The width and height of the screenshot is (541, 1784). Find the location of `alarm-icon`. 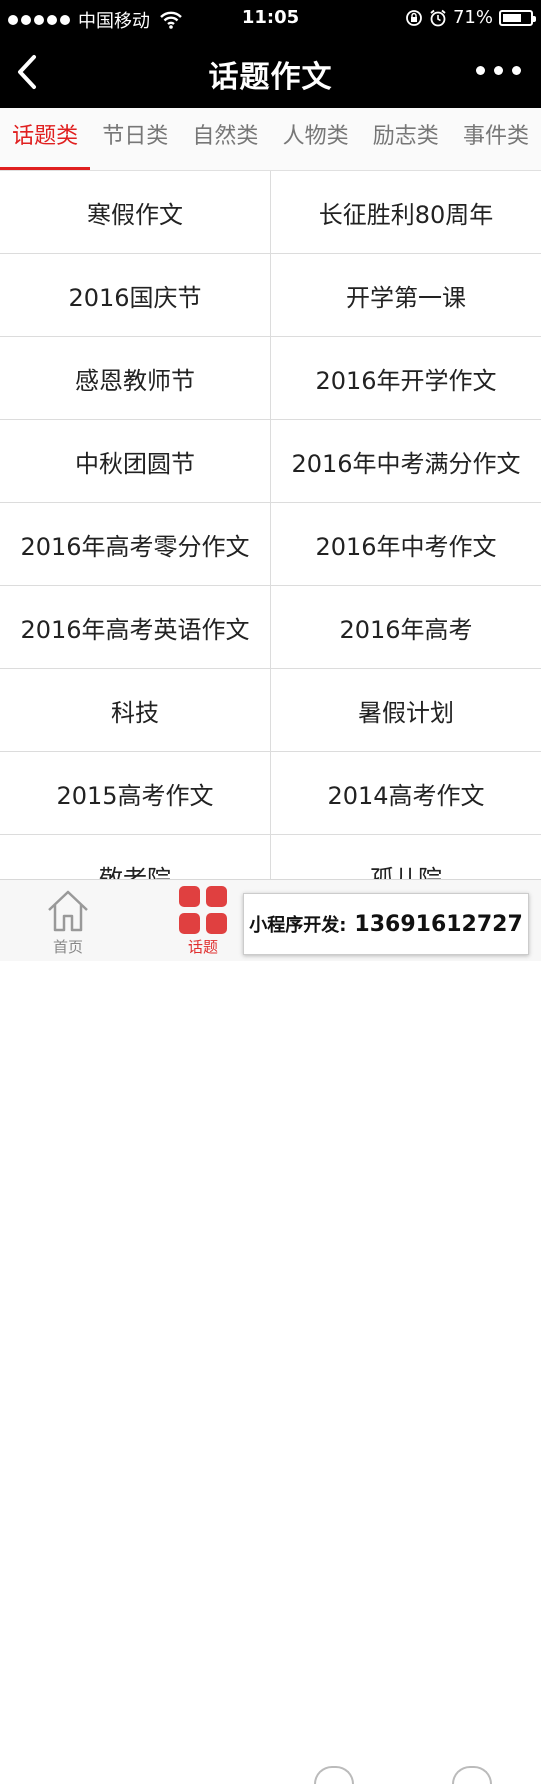

alarm-icon is located at coordinates (438, 17).